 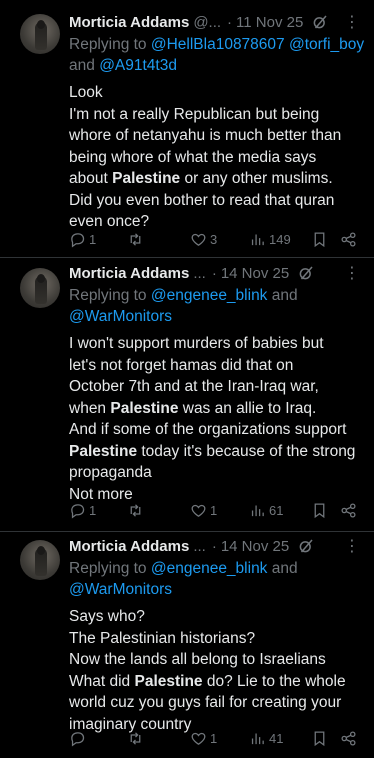 I want to click on reply-button, so click(x=79, y=738).